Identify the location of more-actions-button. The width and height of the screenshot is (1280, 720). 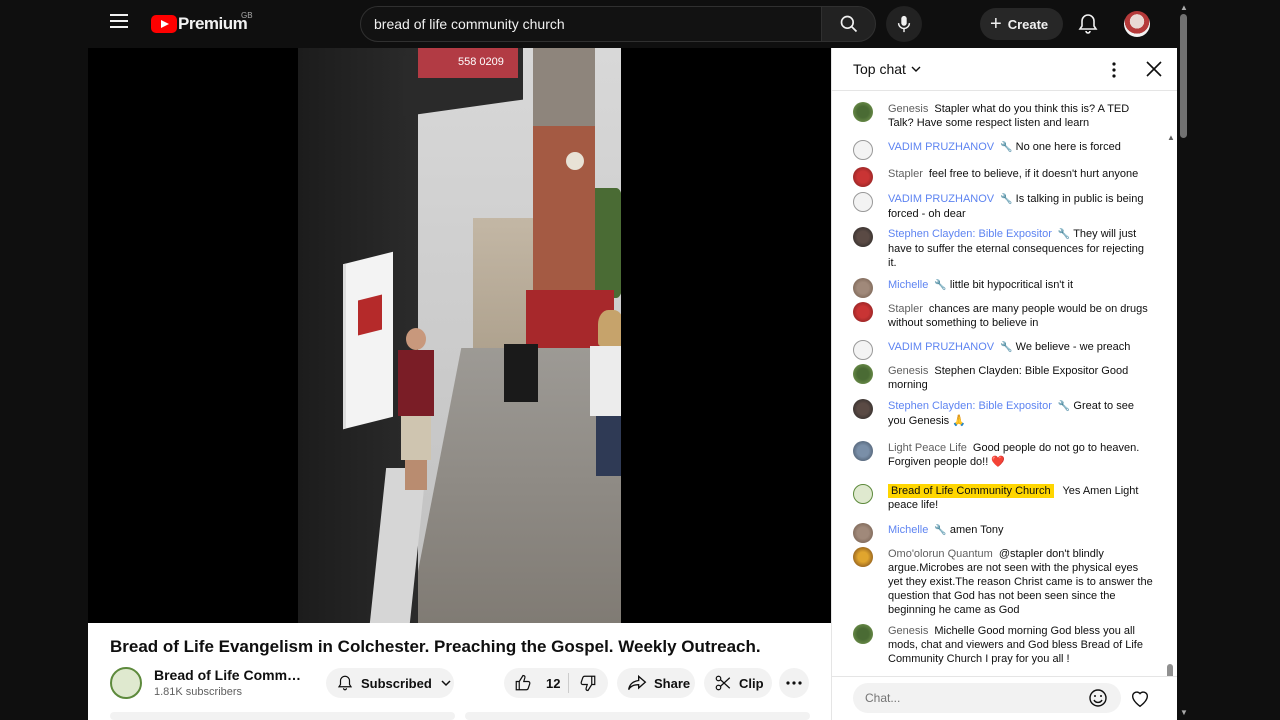
(794, 683).